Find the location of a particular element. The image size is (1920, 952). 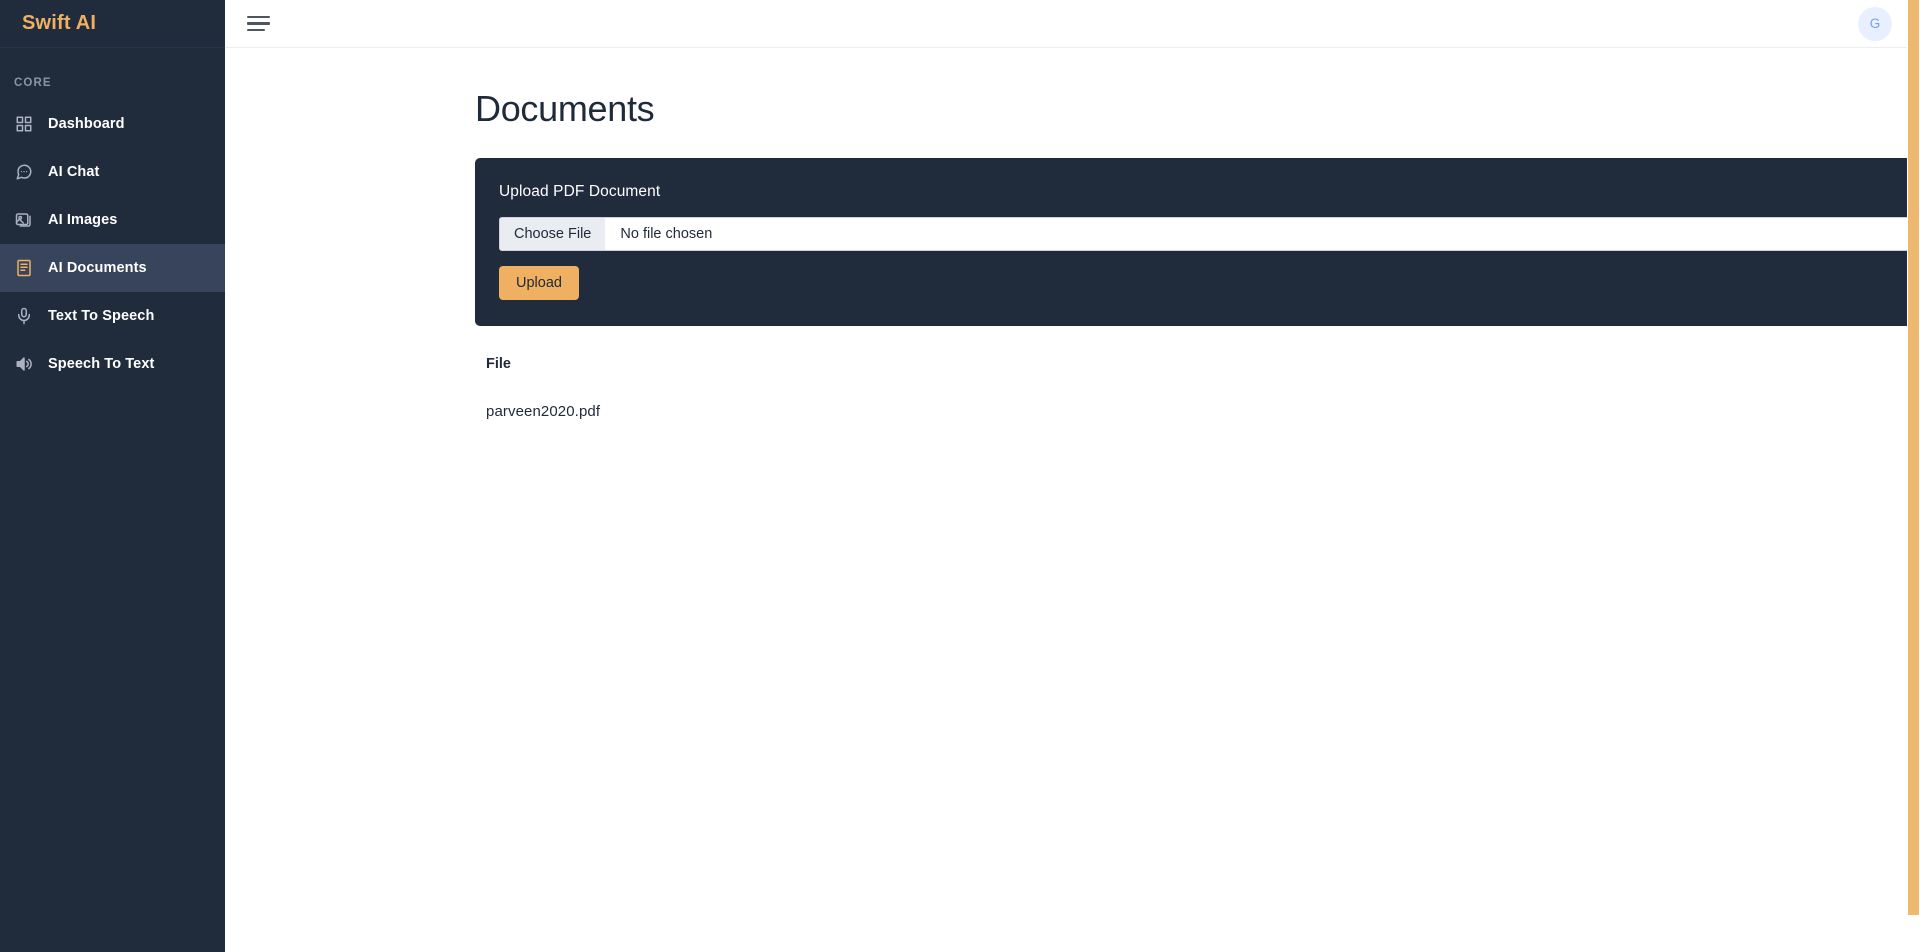

choose-file-button: Choose File is located at coordinates (553, 234).